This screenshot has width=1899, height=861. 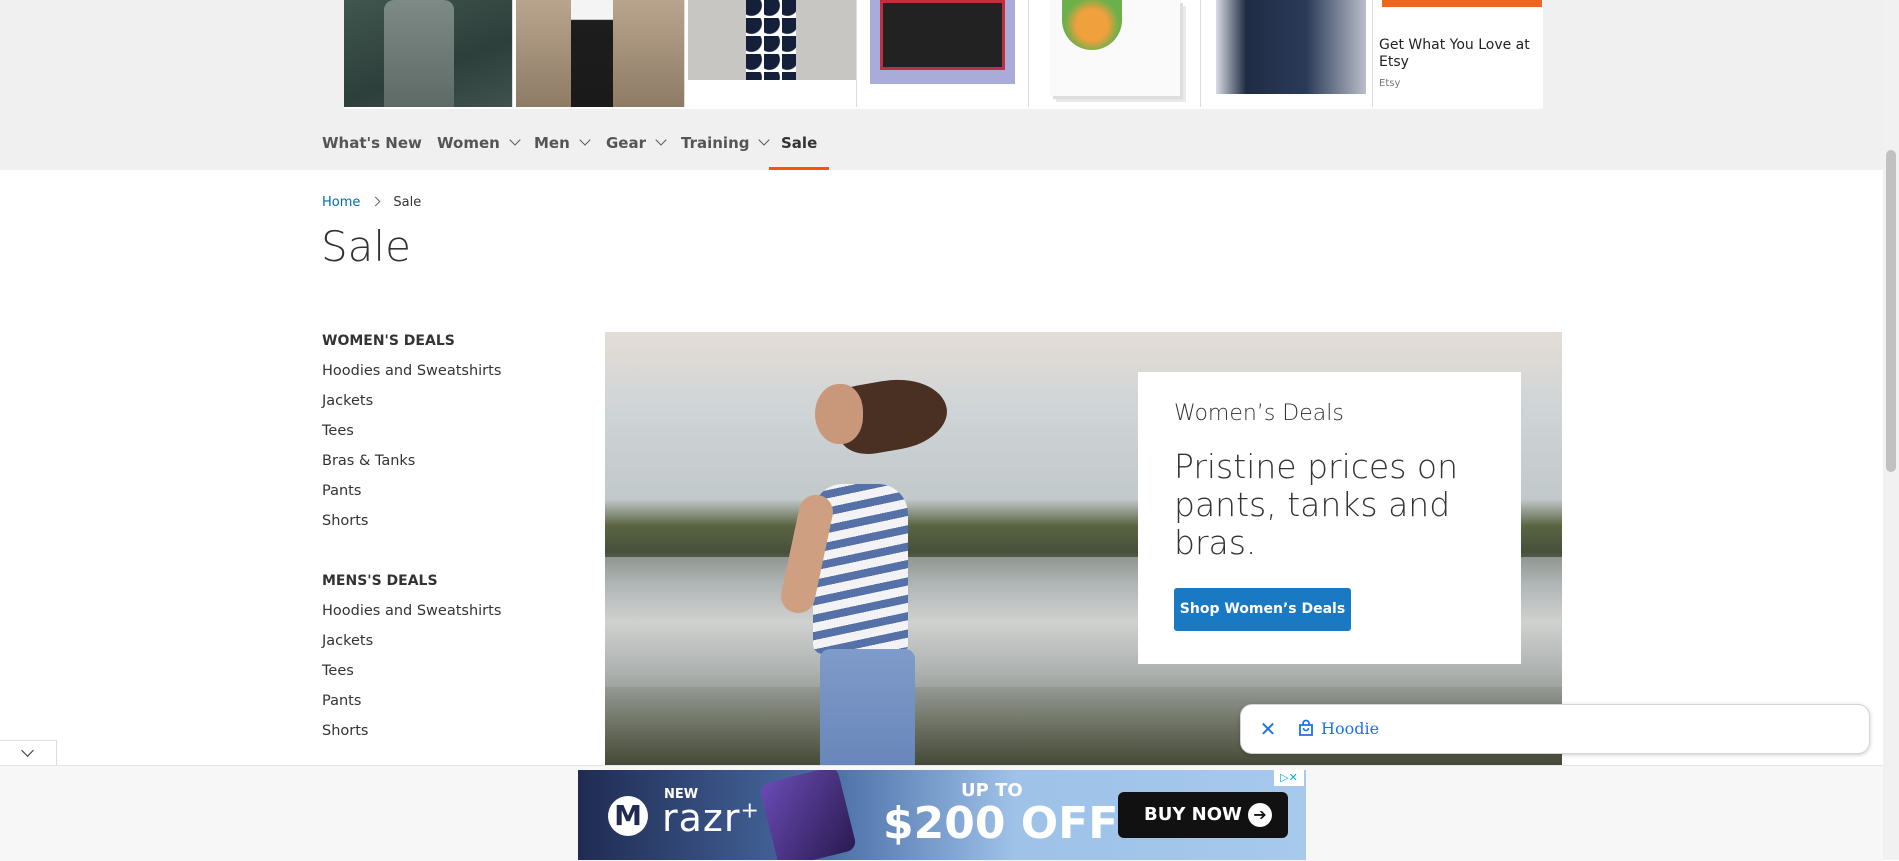 What do you see at coordinates (1001, 823) in the screenshot?
I see `ad-amount: $200 OFF` at bounding box center [1001, 823].